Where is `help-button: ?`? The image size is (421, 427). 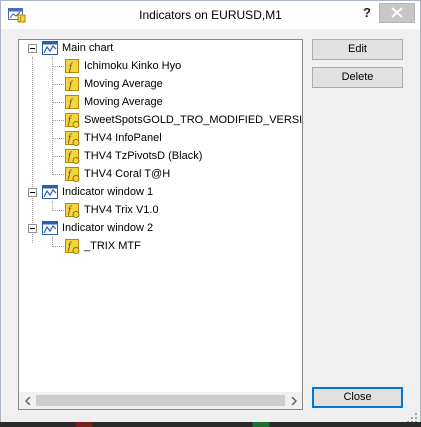
help-button: ? is located at coordinates (367, 13).